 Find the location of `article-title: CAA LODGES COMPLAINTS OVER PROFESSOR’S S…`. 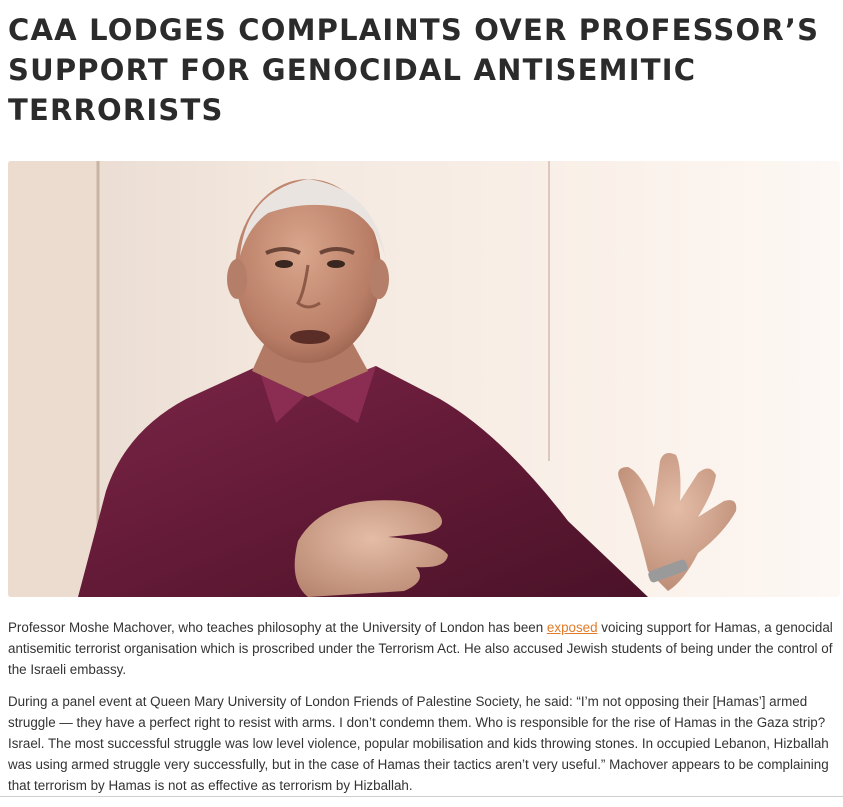

article-title: CAA LODGES COMPLAINTS OVER PROFESSOR’S S… is located at coordinates (414, 70).